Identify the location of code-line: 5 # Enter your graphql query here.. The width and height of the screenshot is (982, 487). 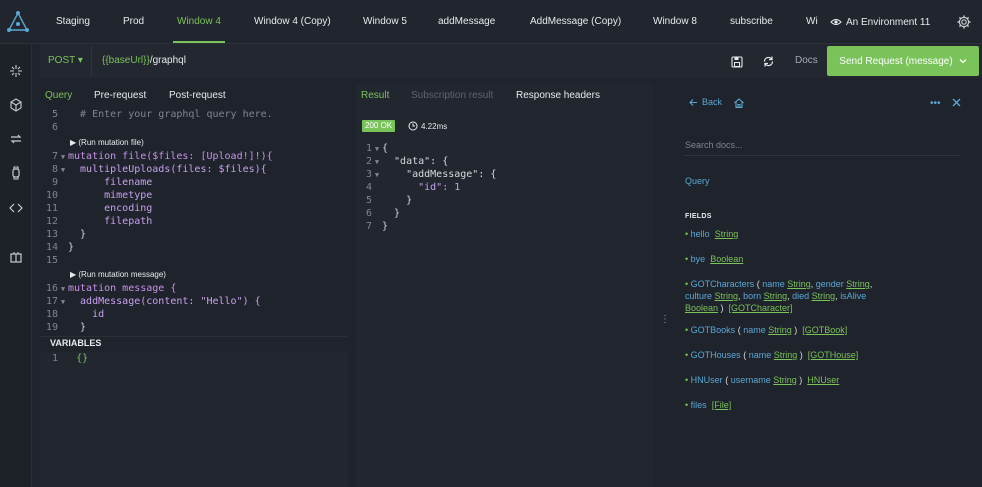
(162, 114).